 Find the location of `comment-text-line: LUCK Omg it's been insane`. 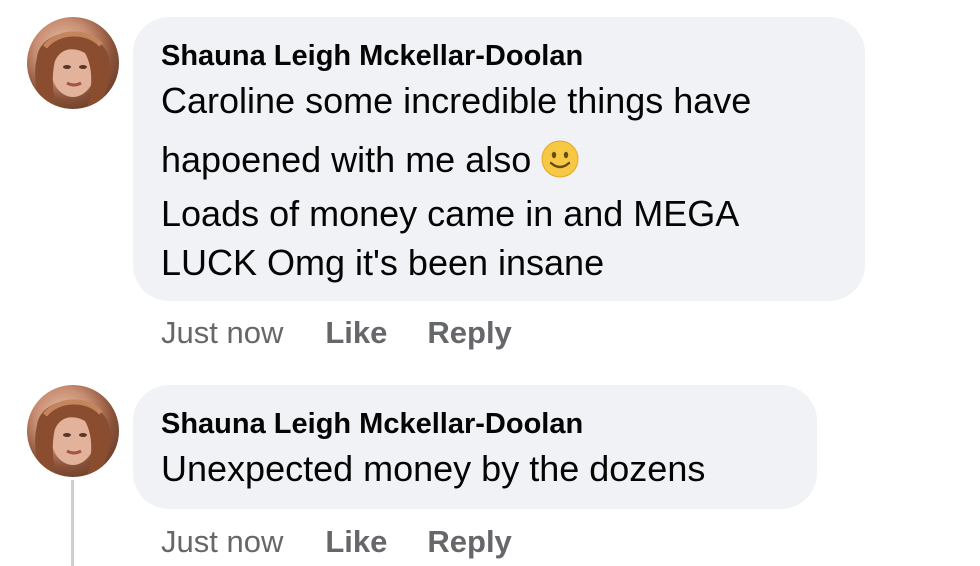

comment-text-line: LUCK Omg it's been insane is located at coordinates (383, 262).